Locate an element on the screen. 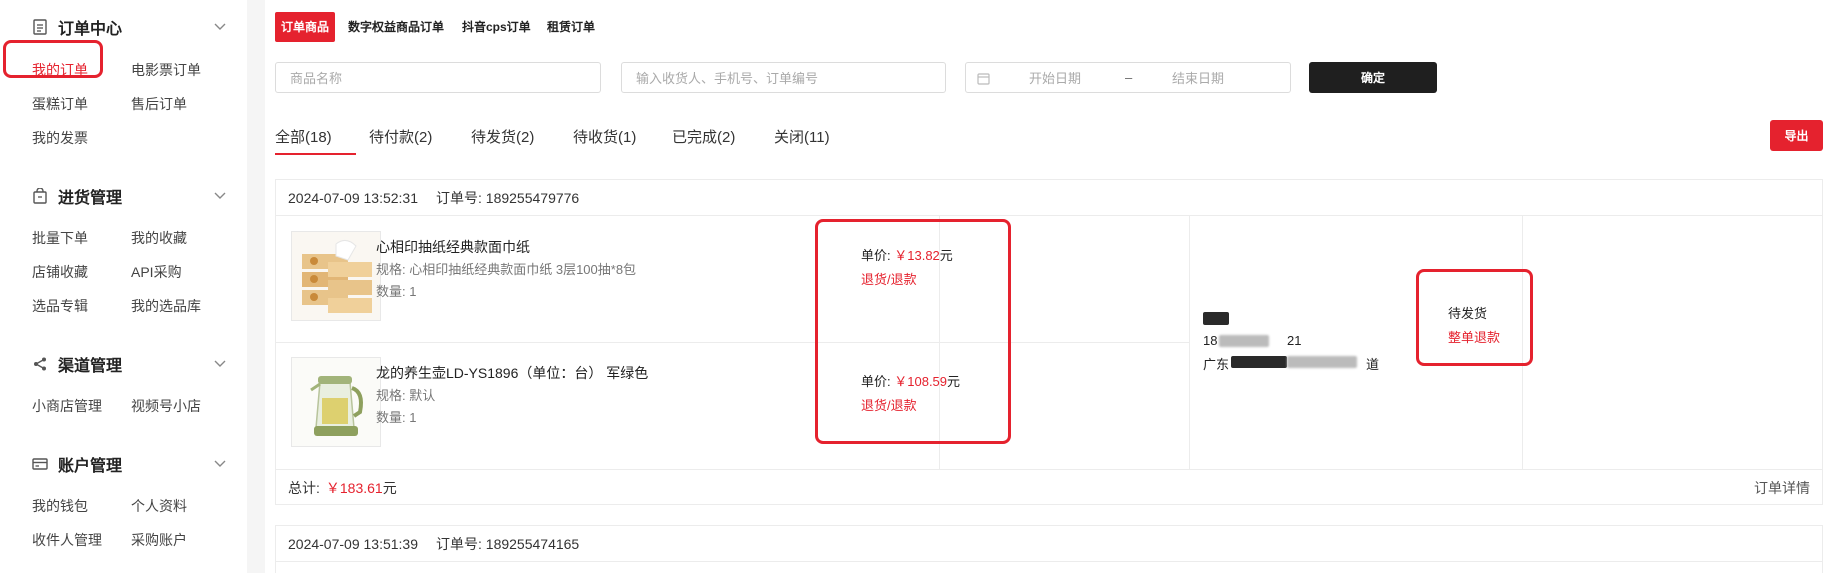 The width and height of the screenshot is (1832, 573). highlight-box-prices is located at coordinates (913, 331).